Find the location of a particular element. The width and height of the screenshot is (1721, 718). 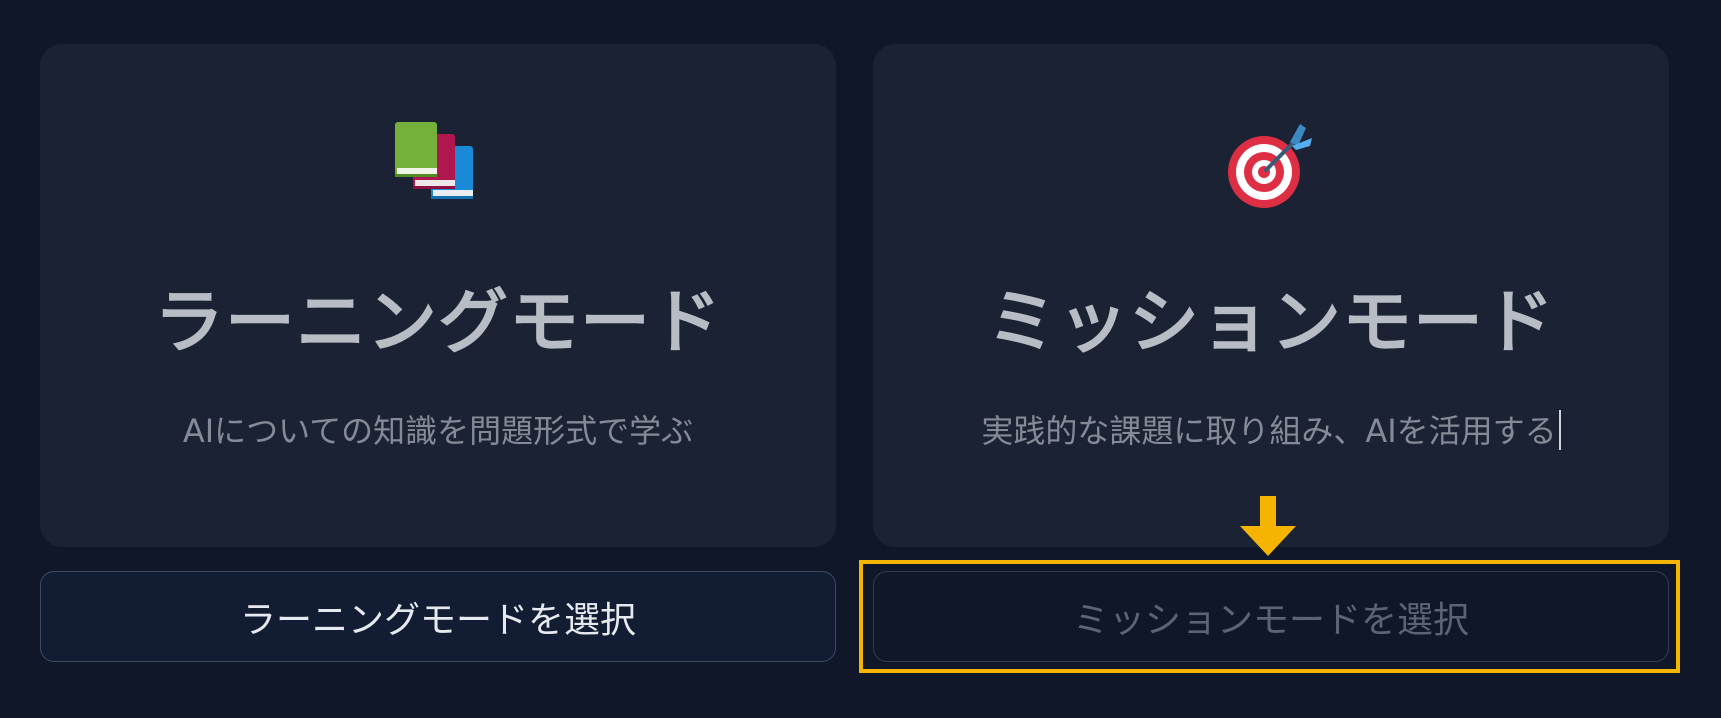

mission-mode-title: ミッションモード is located at coordinates (1271, 322).